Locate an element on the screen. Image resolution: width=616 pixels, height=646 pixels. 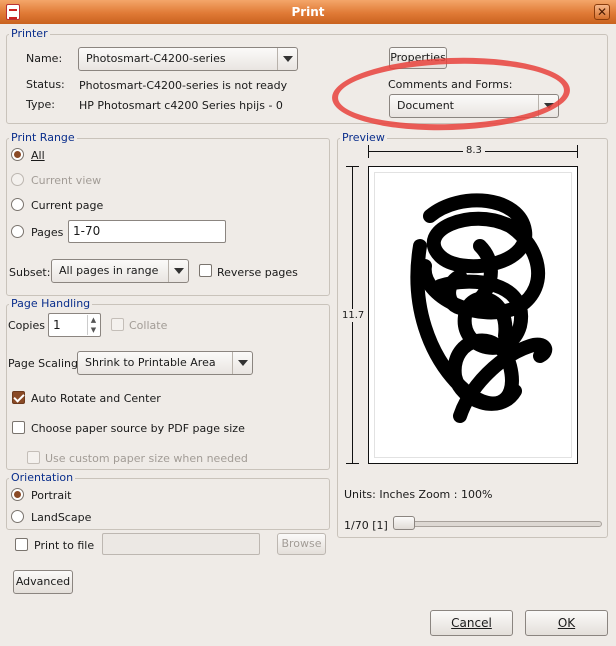
subset-select: All pages in range is located at coordinates (120, 271).